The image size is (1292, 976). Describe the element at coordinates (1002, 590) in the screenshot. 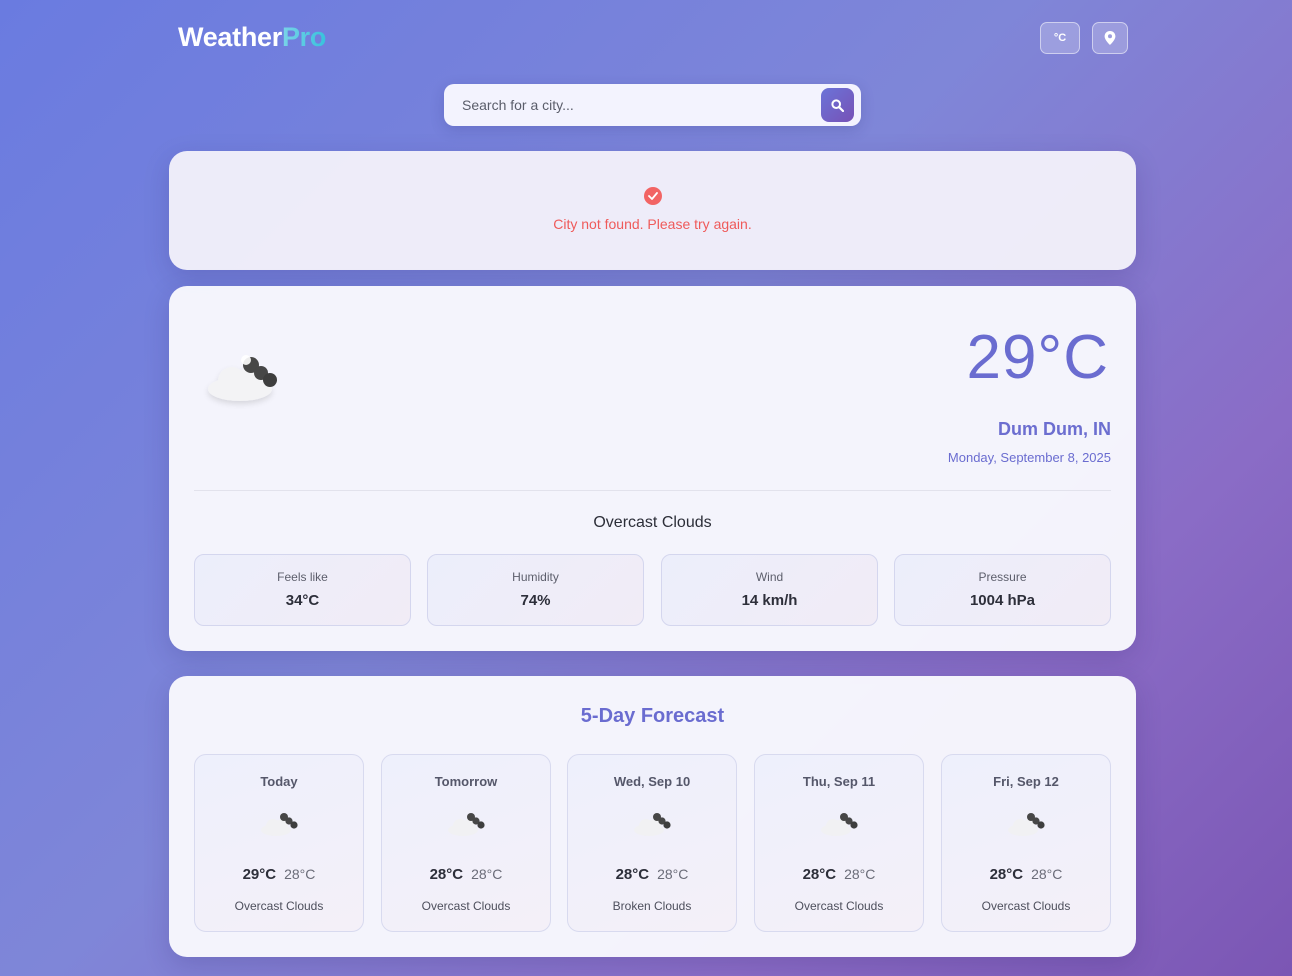

I see `stat-pressure: Pressure 1004 hPa` at that location.